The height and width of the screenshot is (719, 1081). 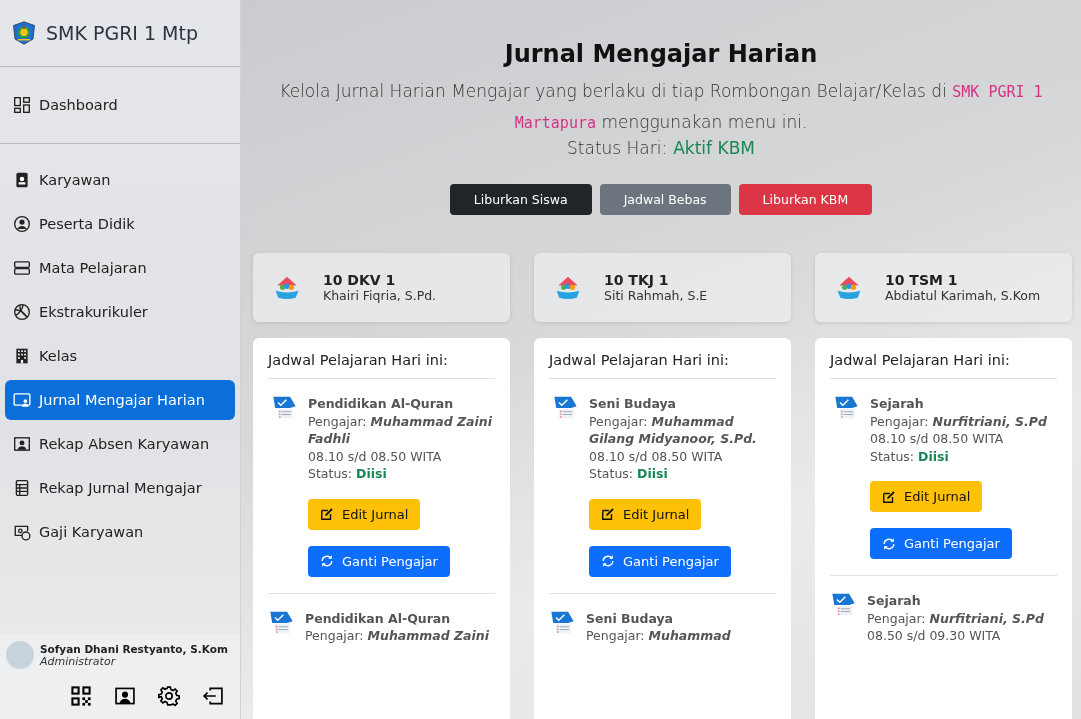 I want to click on server-icon, so click(x=22, y=268).